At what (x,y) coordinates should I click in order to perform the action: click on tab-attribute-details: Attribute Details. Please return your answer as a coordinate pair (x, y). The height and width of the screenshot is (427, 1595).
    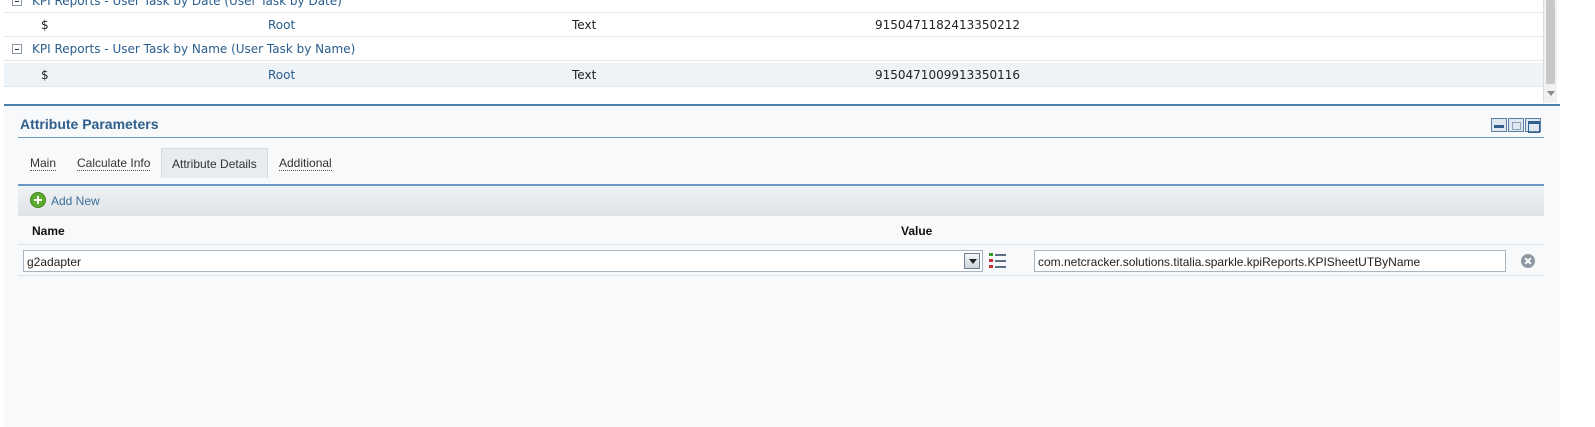
    Looking at the image, I should click on (214, 163).